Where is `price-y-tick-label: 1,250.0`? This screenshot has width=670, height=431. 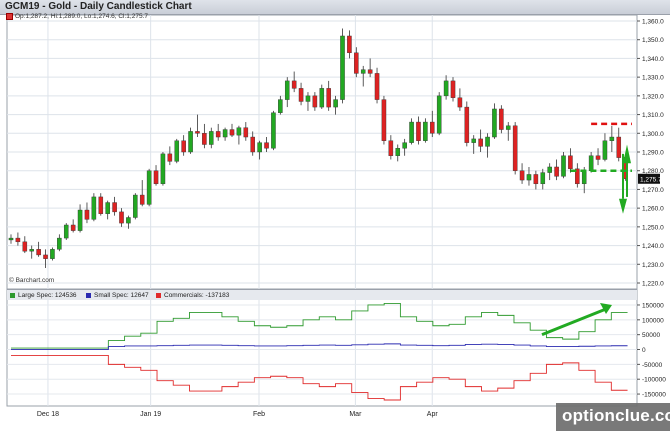 price-y-tick-label: 1,250.0 is located at coordinates (653, 227).